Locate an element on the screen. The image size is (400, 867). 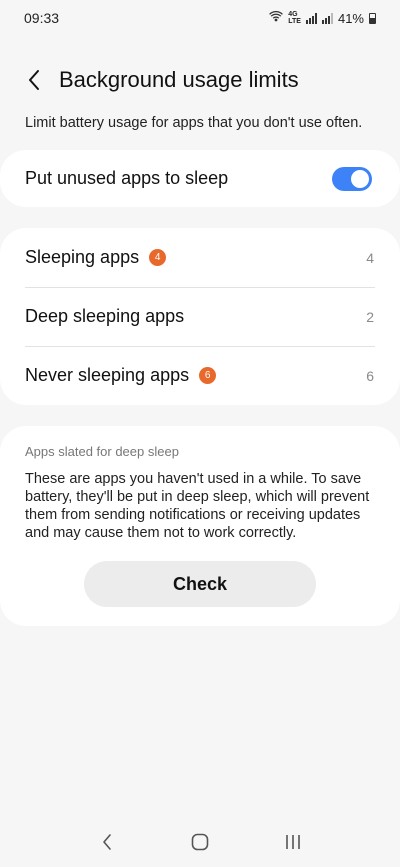
network-type: 4G LTE is located at coordinates (294, 18).